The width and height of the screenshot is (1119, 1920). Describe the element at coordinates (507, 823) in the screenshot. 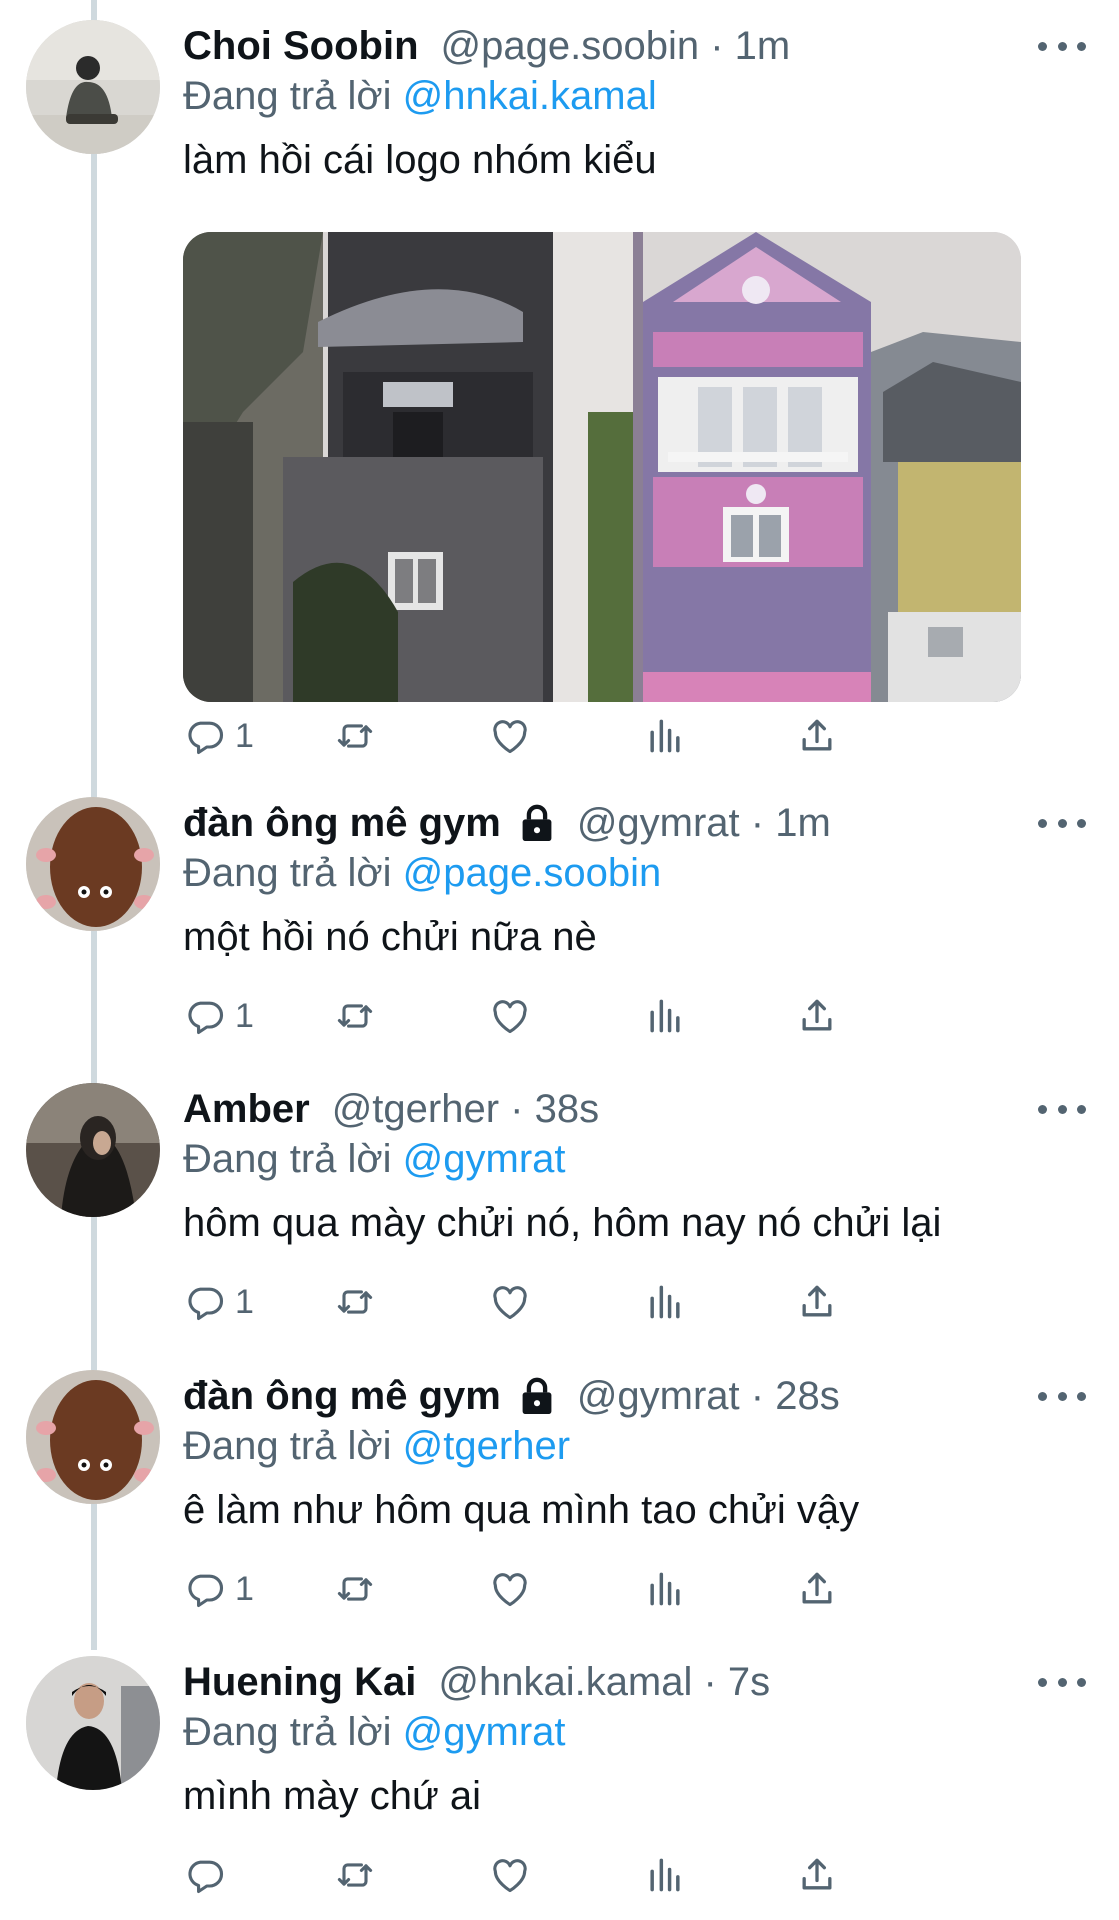

I see `tweet-header: đàn ông mê gym @gymrat · 1m` at that location.